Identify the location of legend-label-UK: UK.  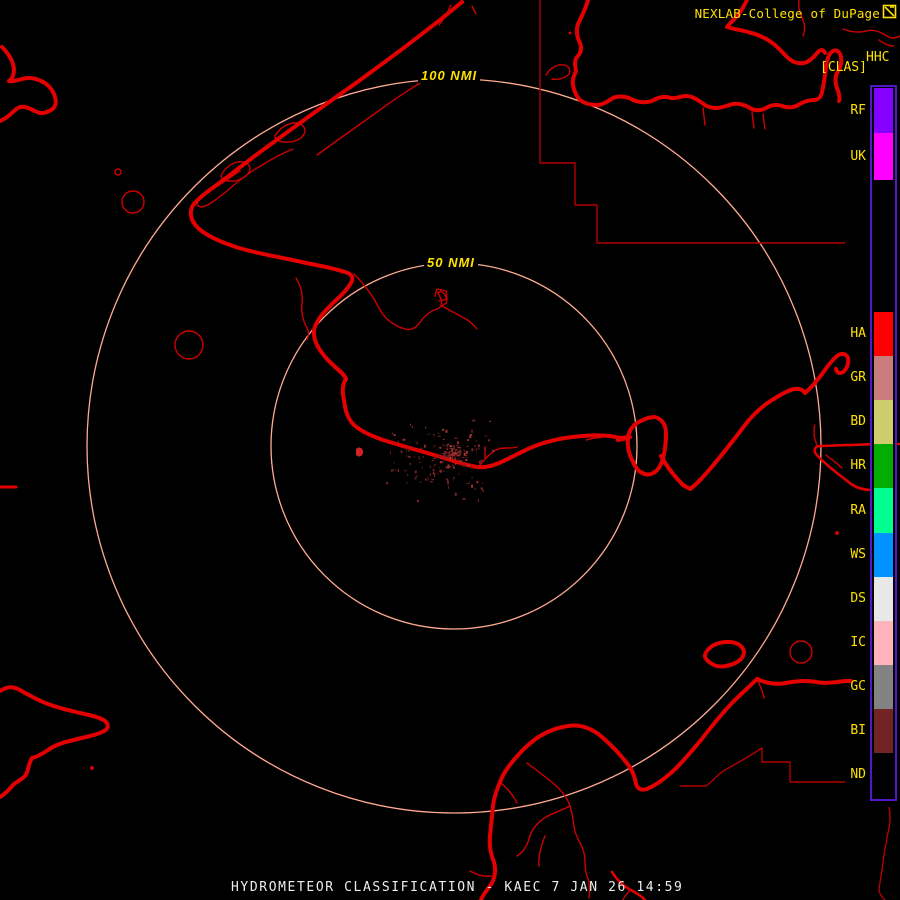
(858, 156).